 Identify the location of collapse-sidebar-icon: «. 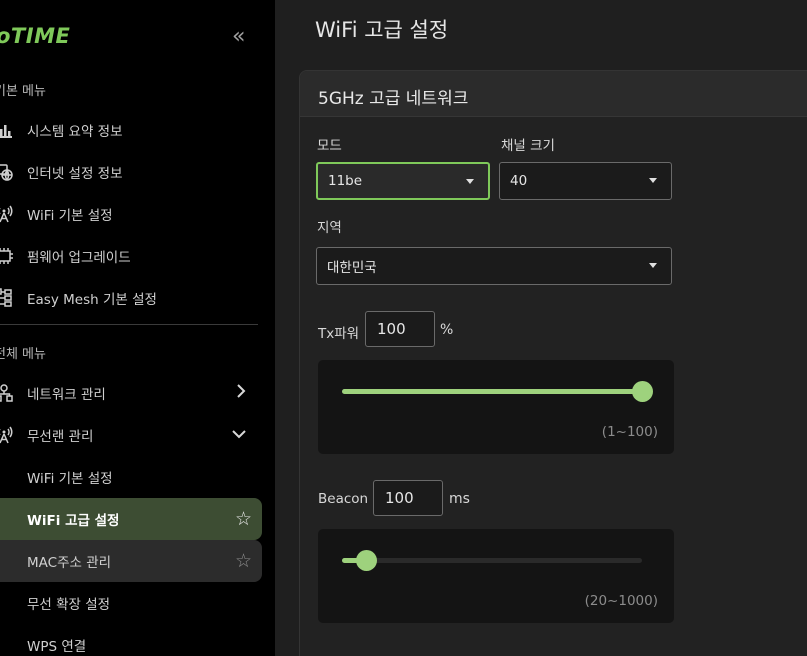
(238, 37).